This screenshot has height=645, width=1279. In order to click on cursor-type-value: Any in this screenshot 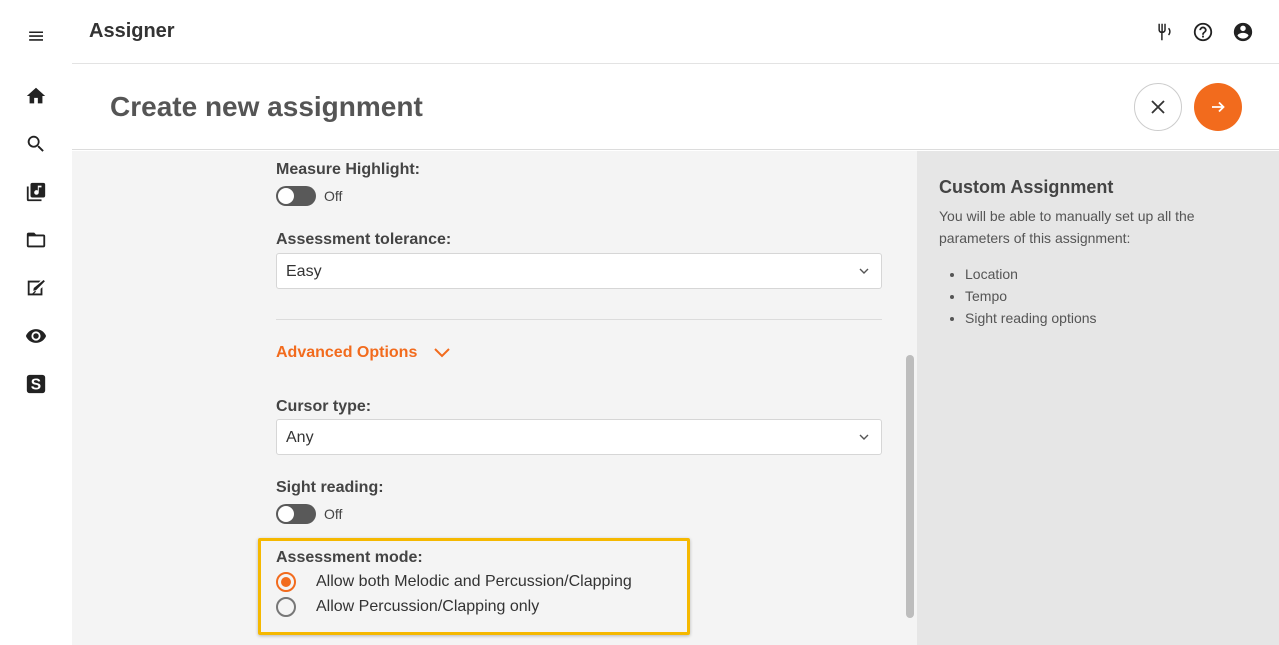, I will do `click(300, 437)`.